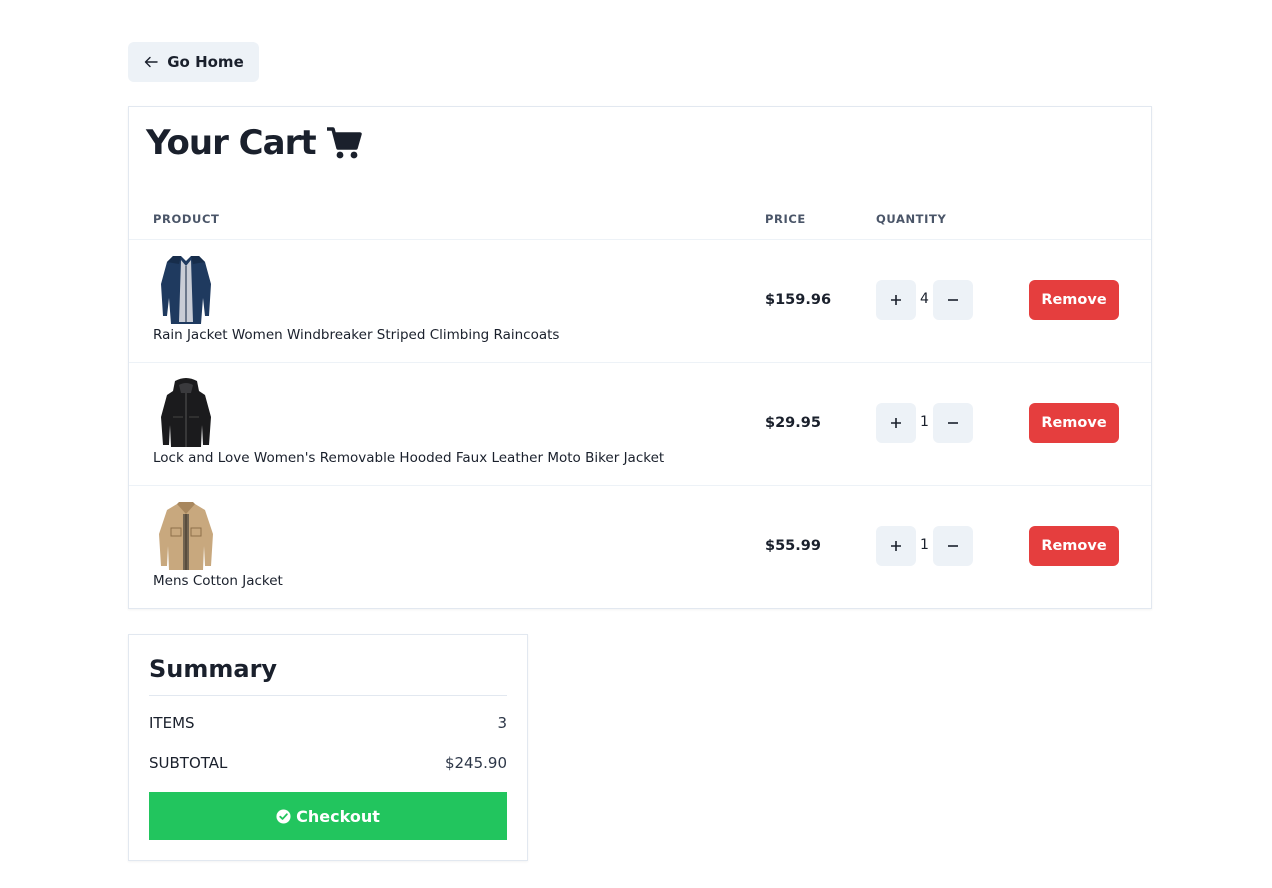 This screenshot has height=888, width=1272. Describe the element at coordinates (785, 219) in the screenshot. I see `column-header-price: PRICE` at that location.